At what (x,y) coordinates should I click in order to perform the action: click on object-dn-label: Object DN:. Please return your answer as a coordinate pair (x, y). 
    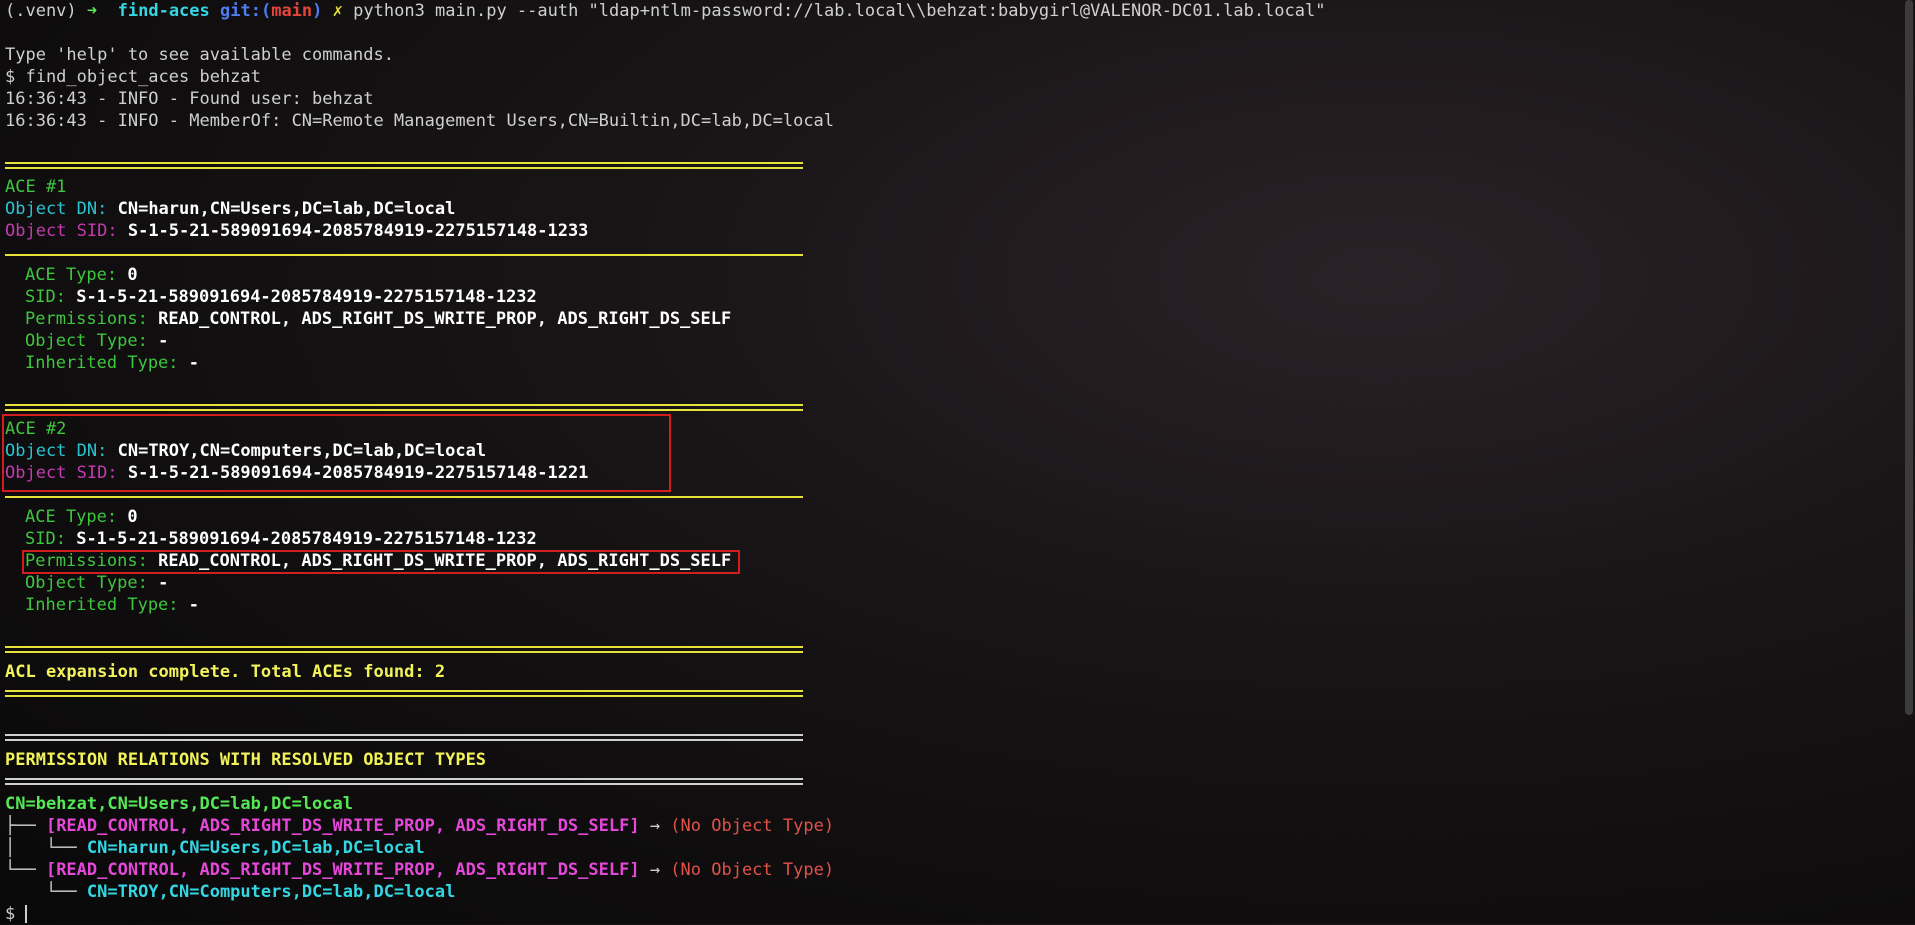
    Looking at the image, I should click on (56, 209).